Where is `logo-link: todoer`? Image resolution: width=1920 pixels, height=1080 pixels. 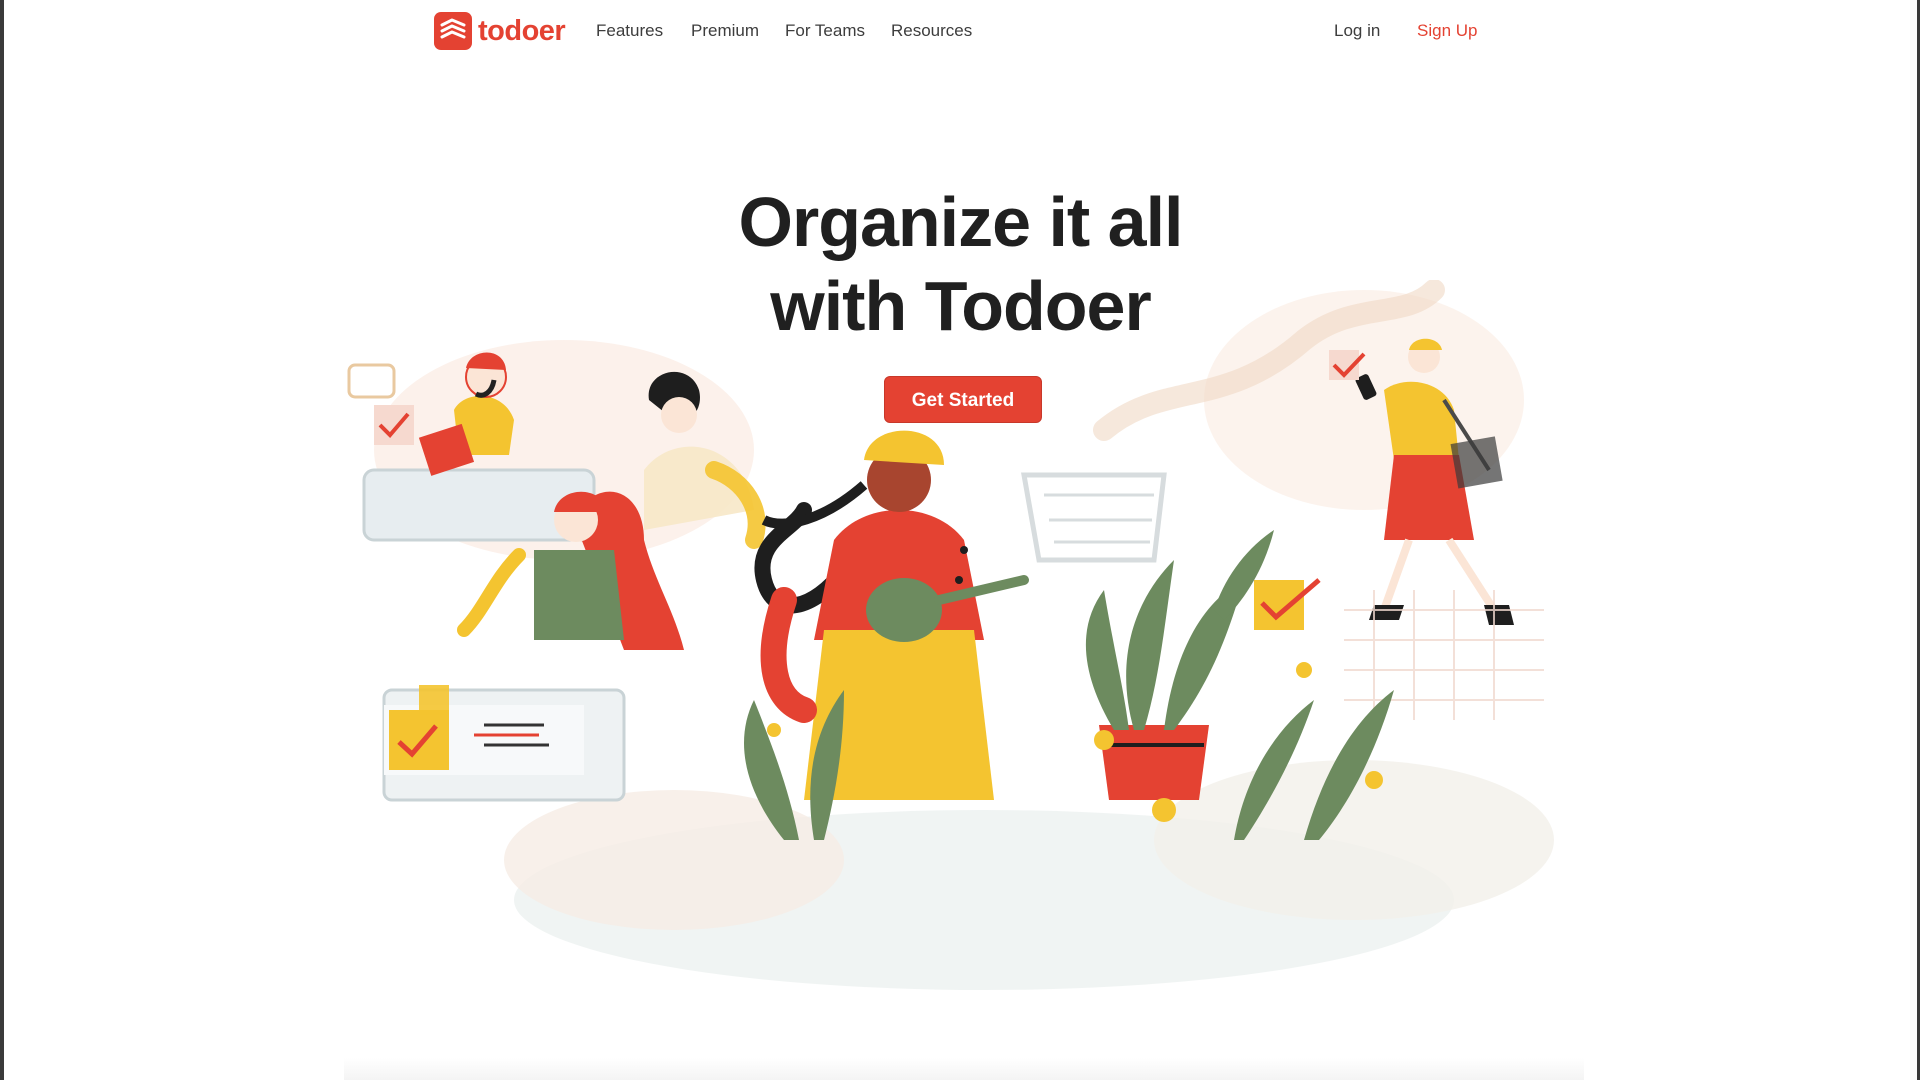
logo-link: todoer is located at coordinates (500, 31).